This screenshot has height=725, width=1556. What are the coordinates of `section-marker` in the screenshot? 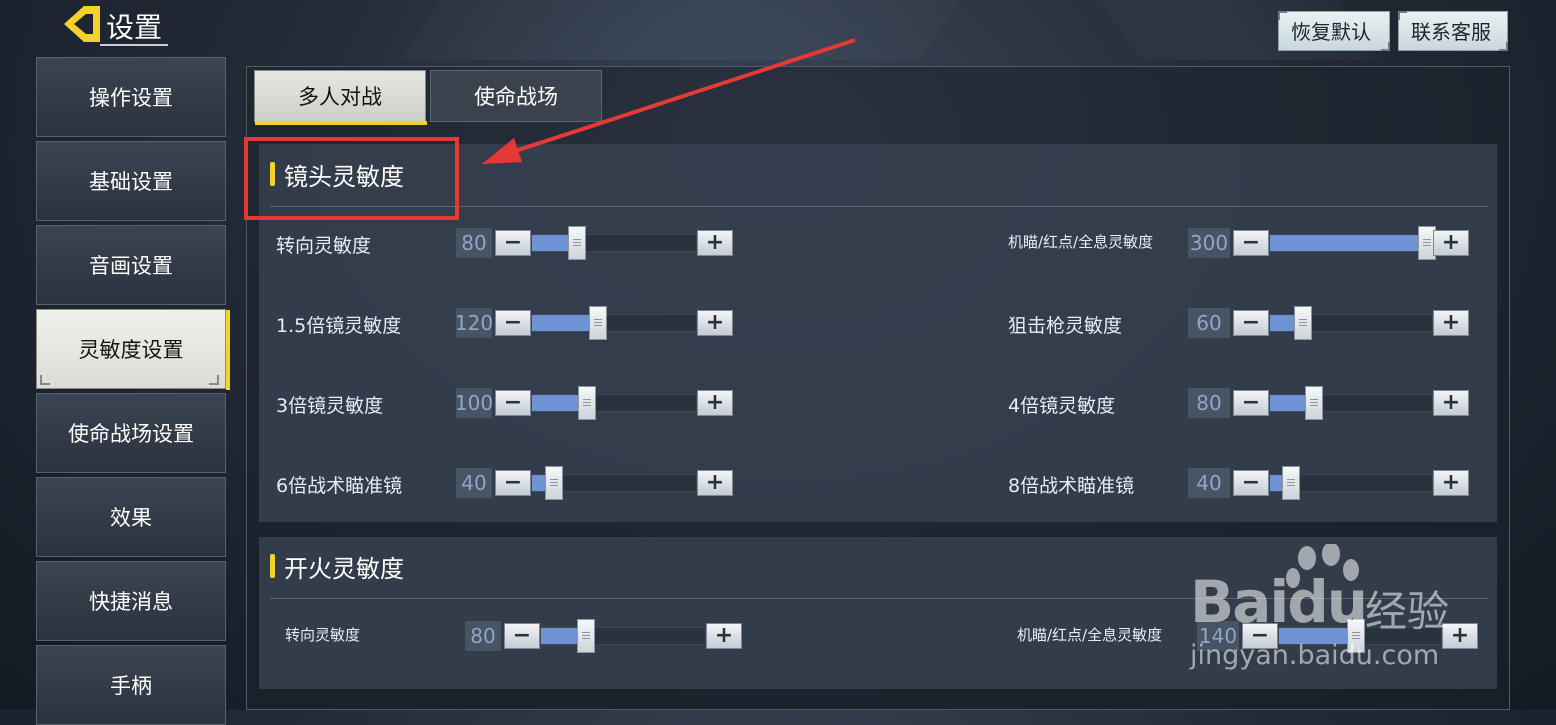 It's located at (272, 566).